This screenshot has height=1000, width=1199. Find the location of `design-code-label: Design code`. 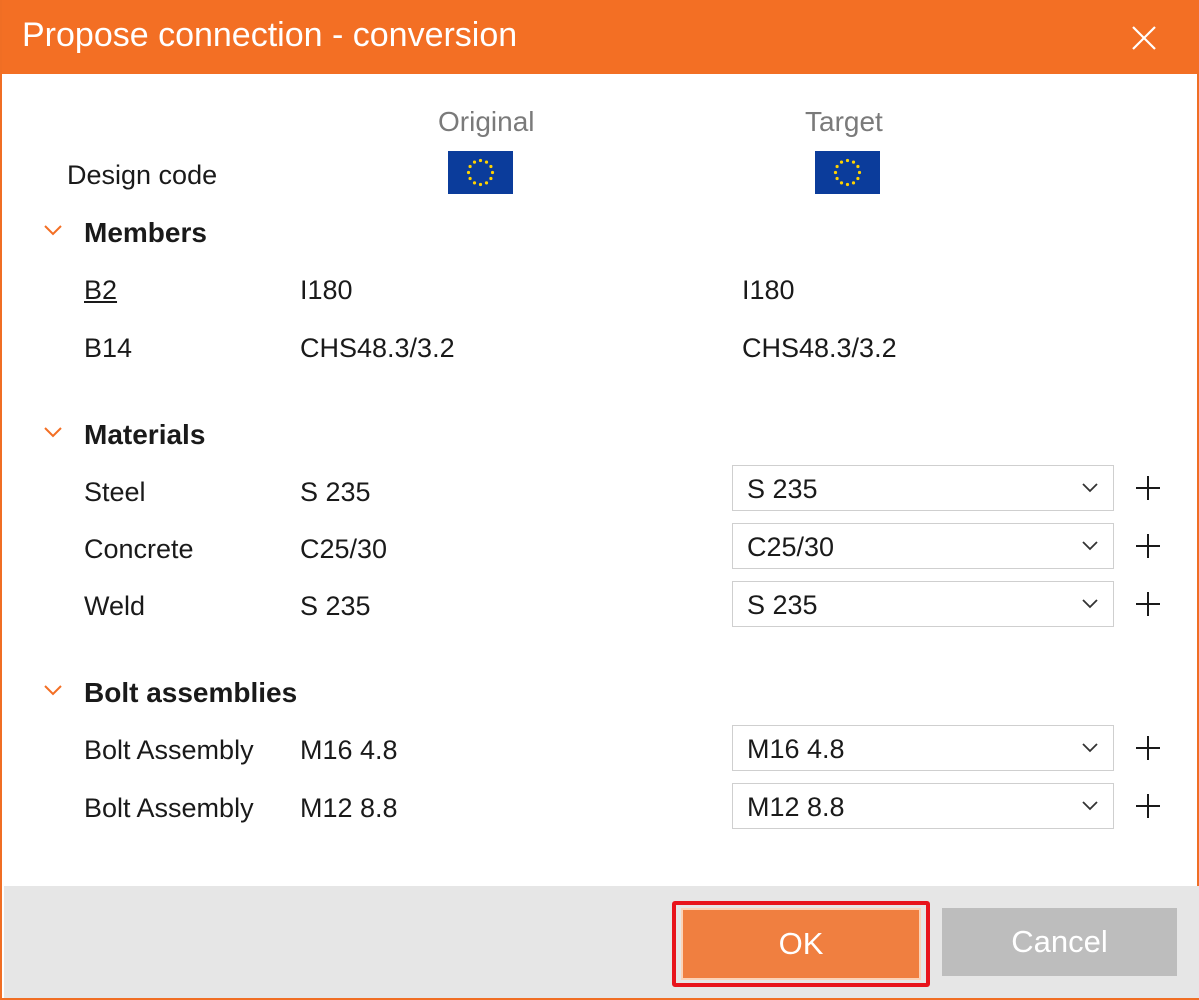

design-code-label: Design code is located at coordinates (142, 175).